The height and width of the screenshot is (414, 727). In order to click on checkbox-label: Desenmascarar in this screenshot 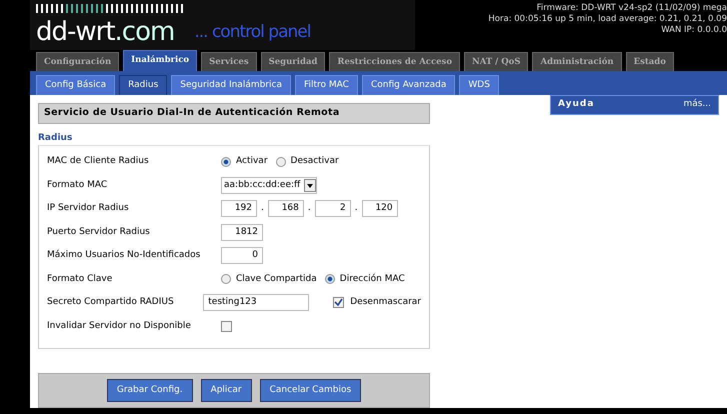, I will do `click(385, 302)`.